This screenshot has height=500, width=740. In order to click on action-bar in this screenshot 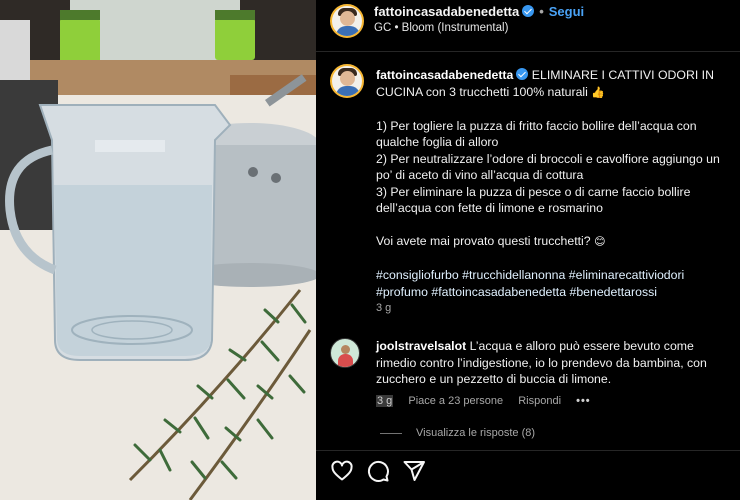, I will do `click(528, 470)`.